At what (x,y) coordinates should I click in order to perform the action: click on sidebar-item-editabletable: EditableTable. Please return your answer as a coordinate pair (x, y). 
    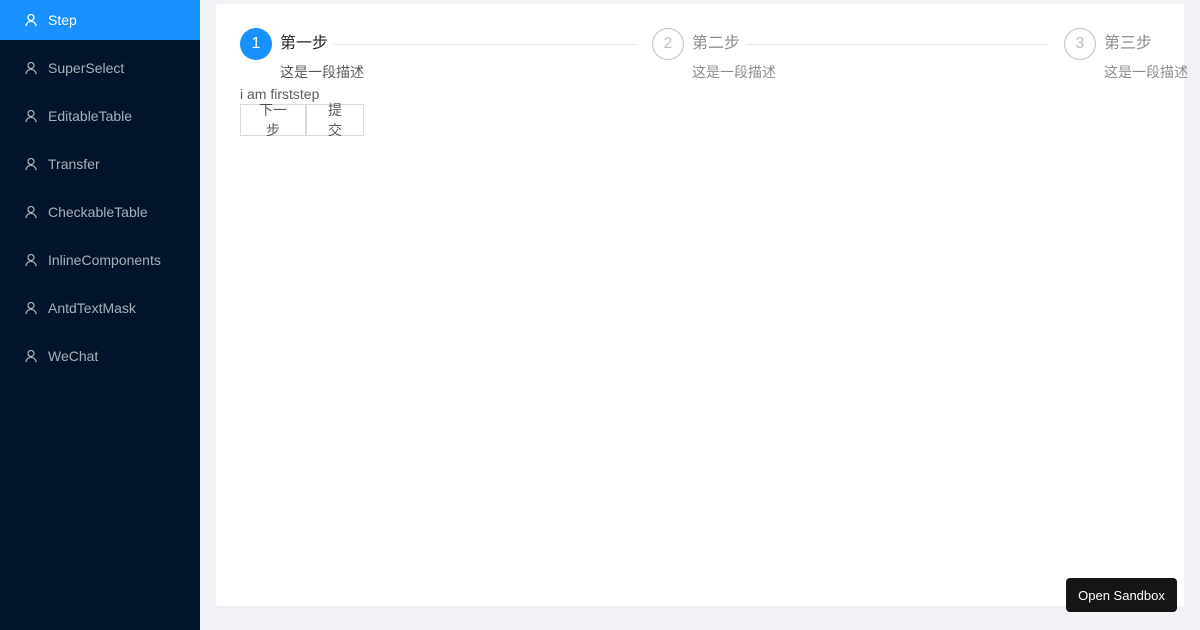
    Looking at the image, I should click on (100, 116).